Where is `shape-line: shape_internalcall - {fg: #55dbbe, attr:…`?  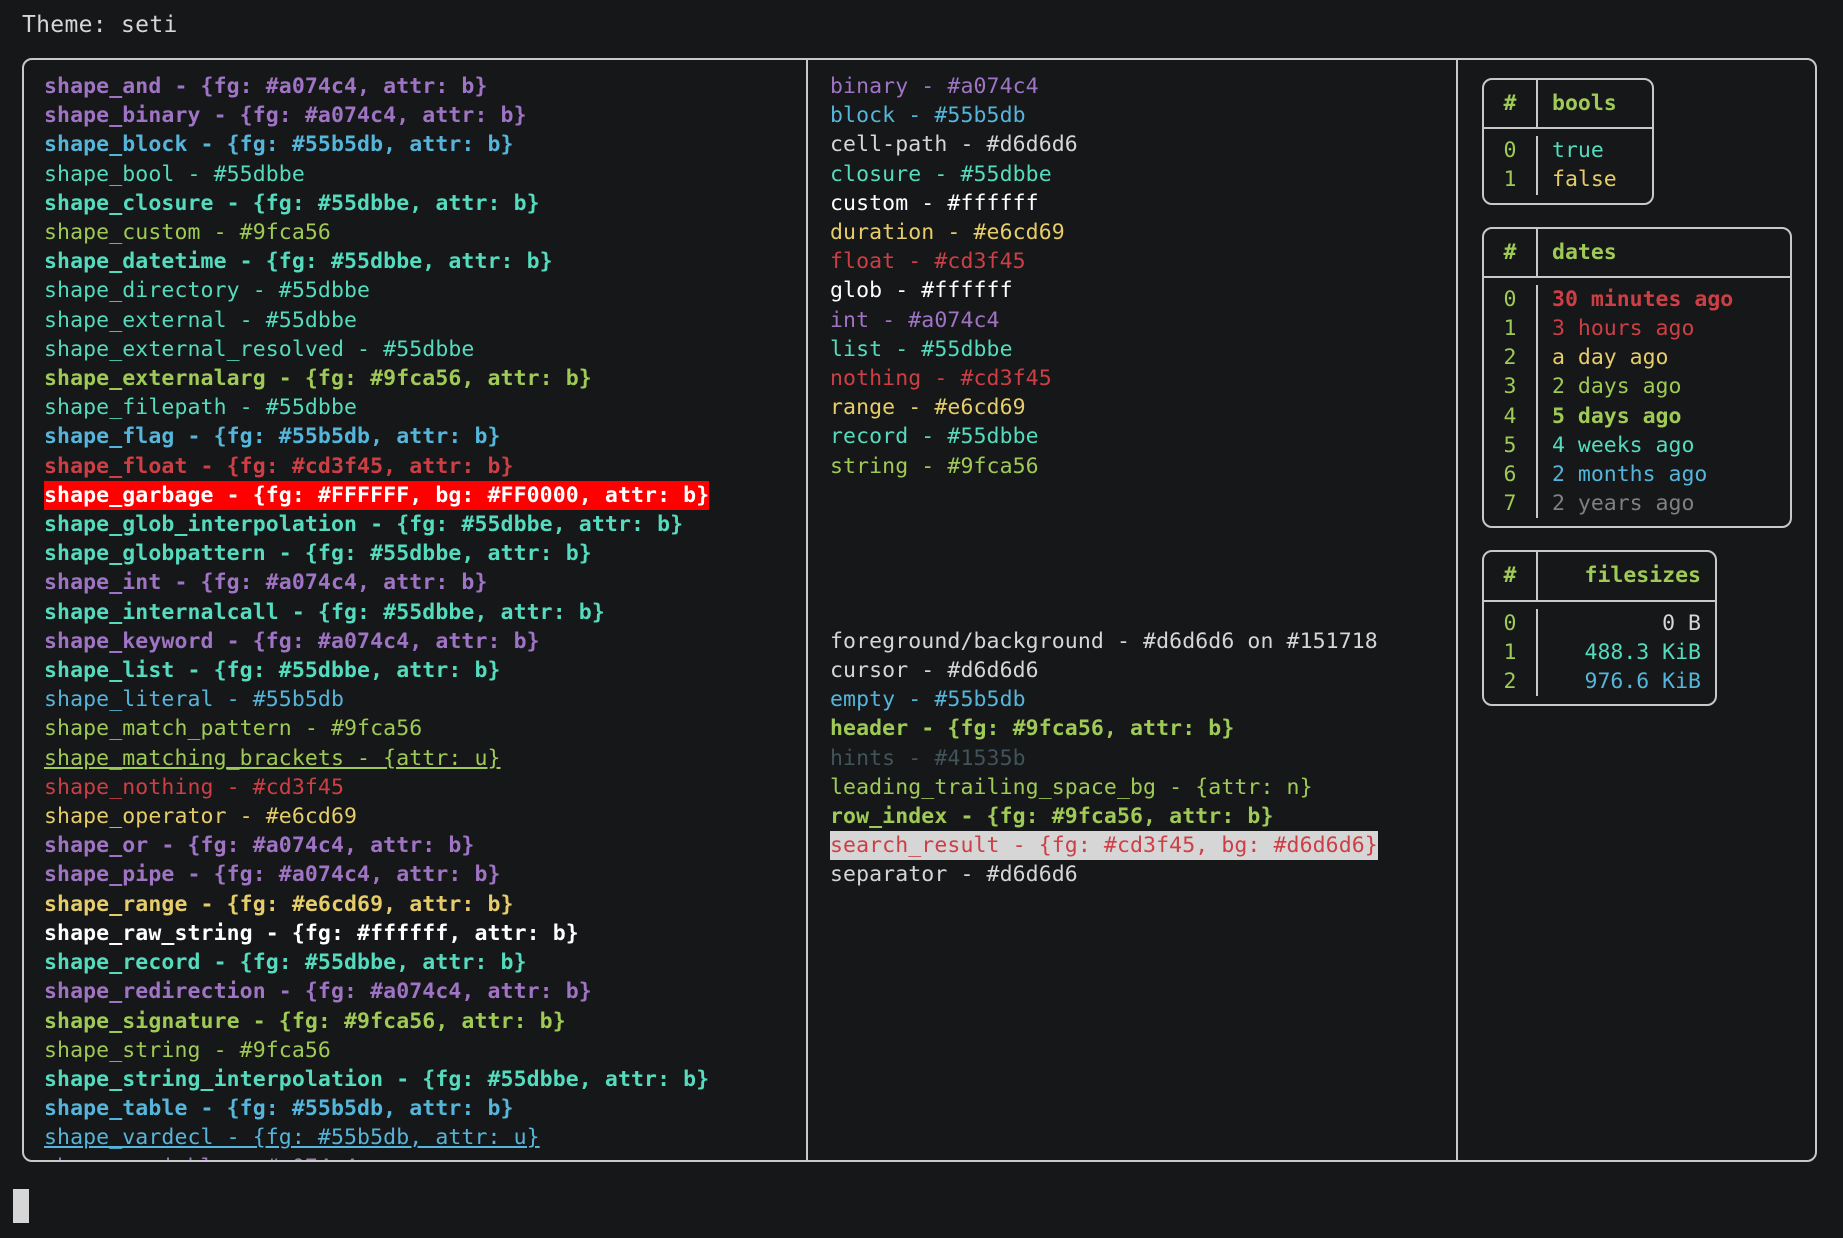
shape-line: shape_internalcall - {fg: #55dbbe, attr:… is located at coordinates (324, 612).